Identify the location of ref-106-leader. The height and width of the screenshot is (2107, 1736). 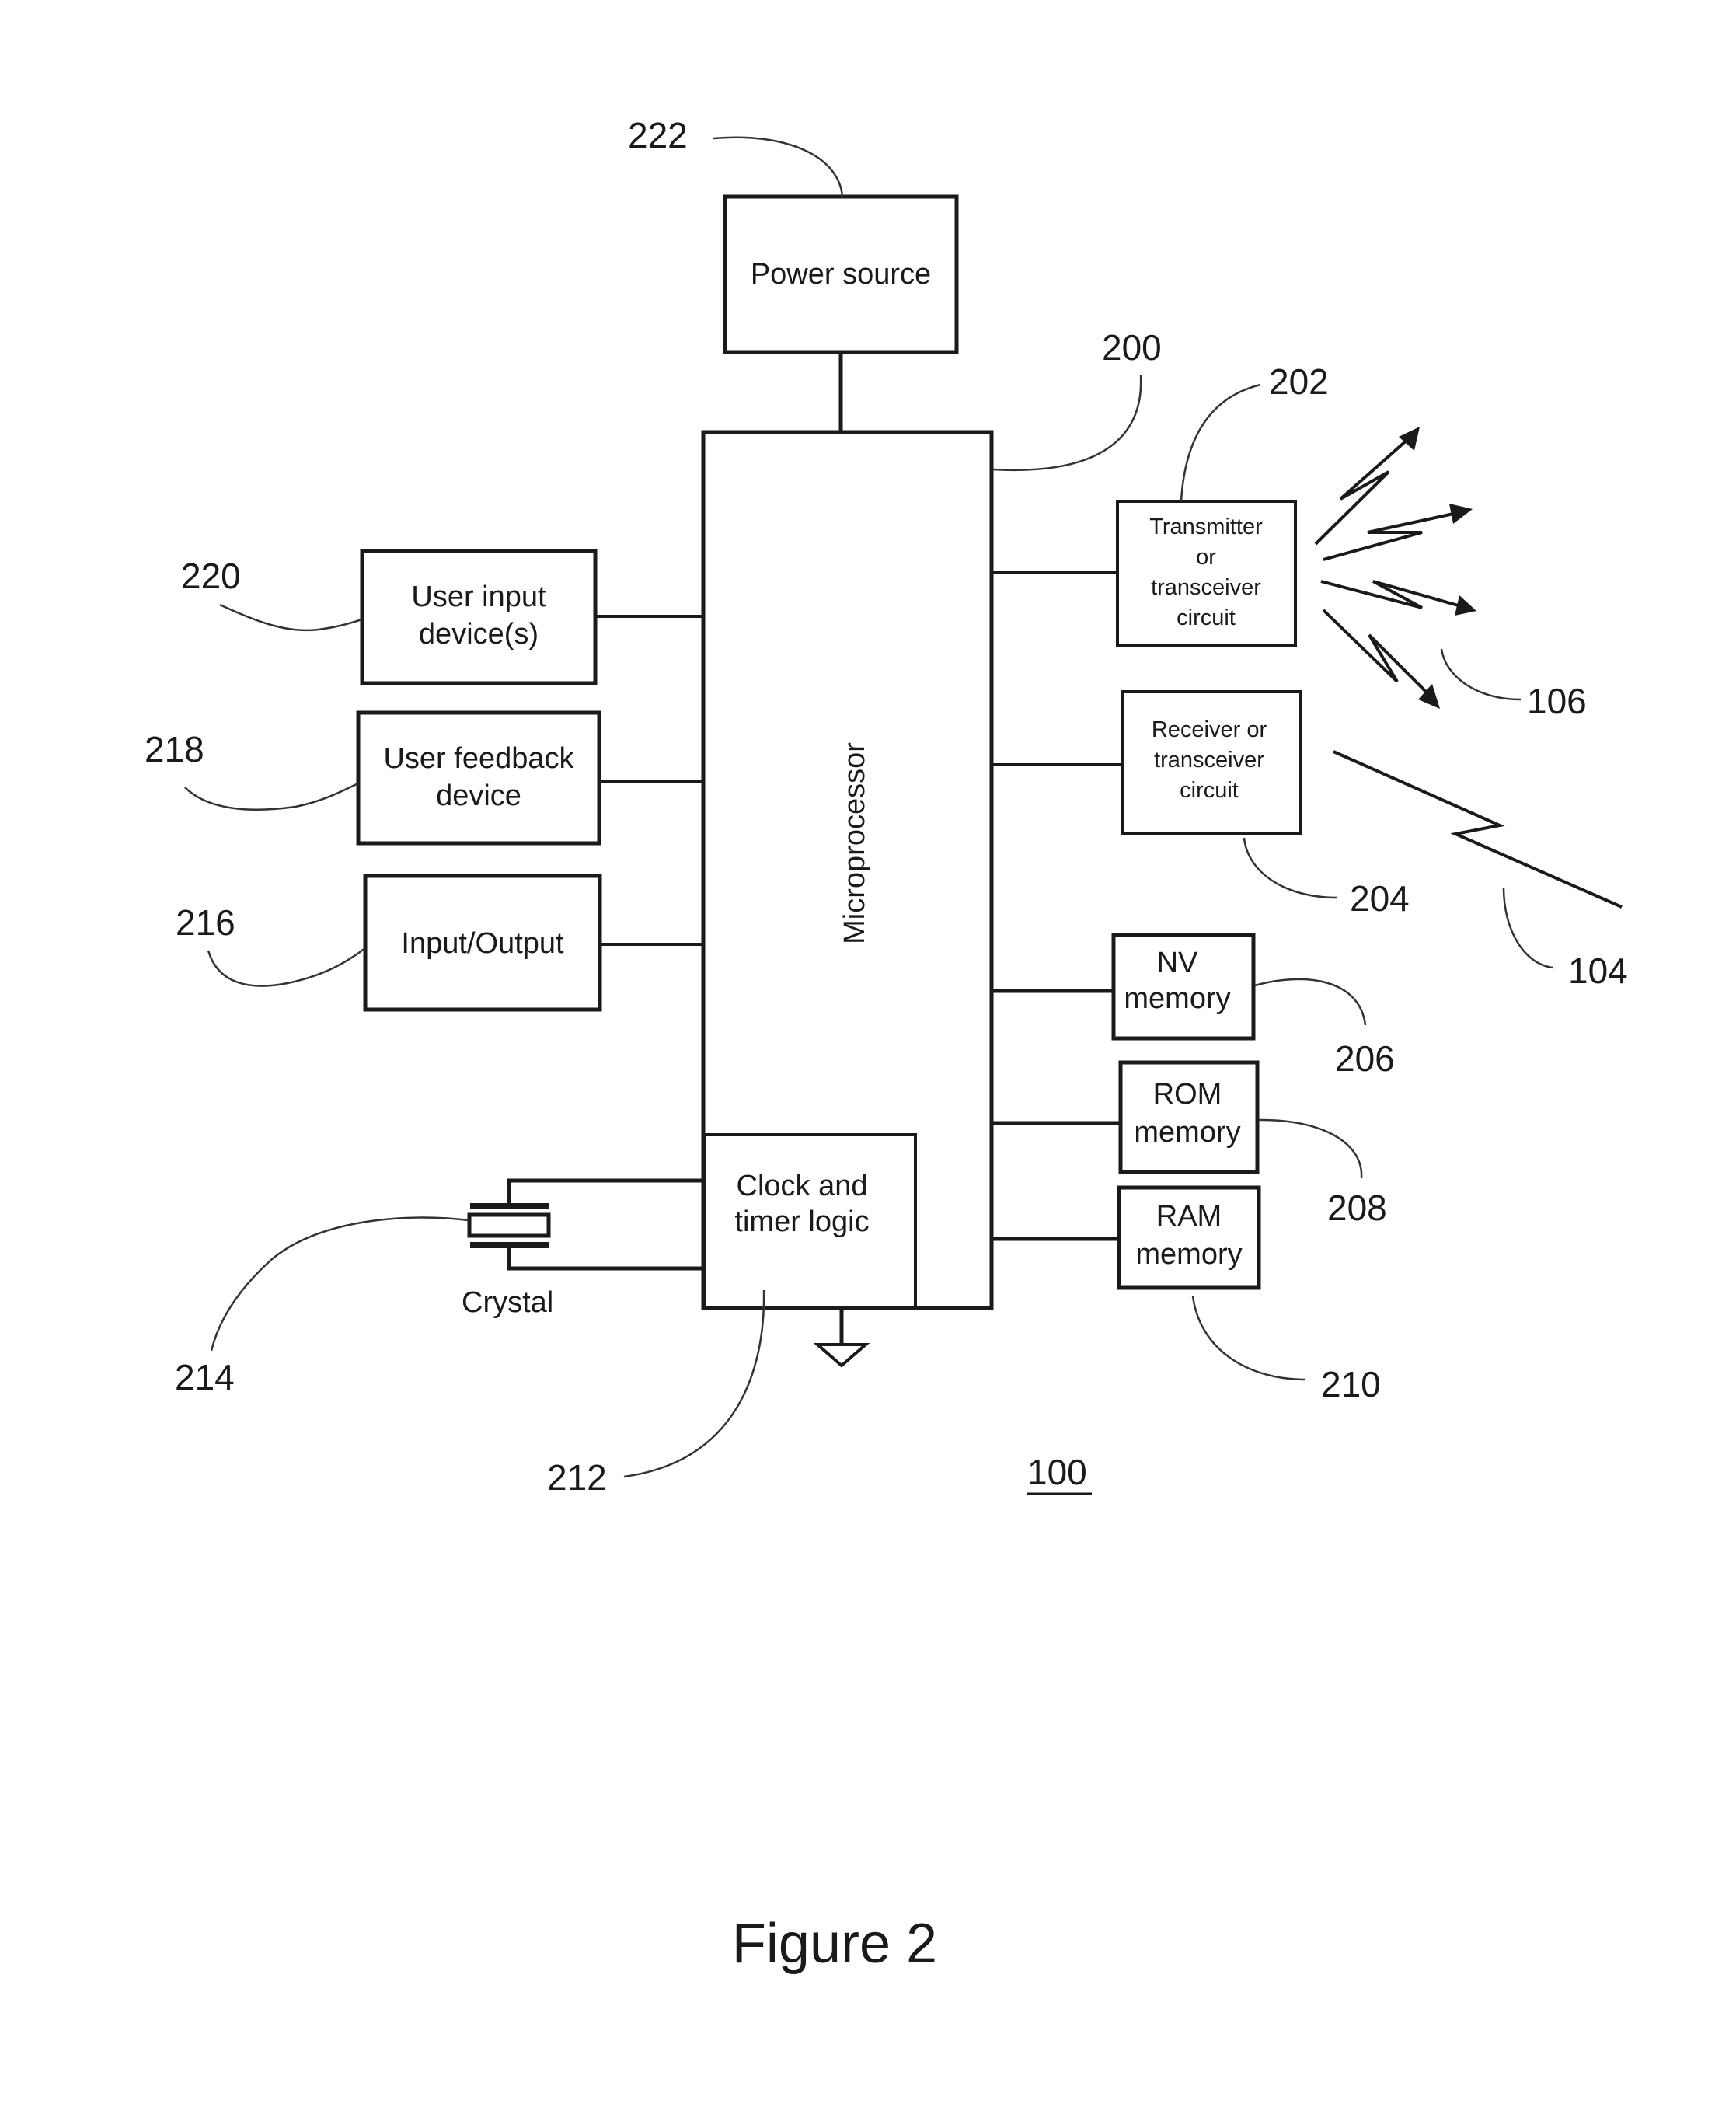
(1481, 674).